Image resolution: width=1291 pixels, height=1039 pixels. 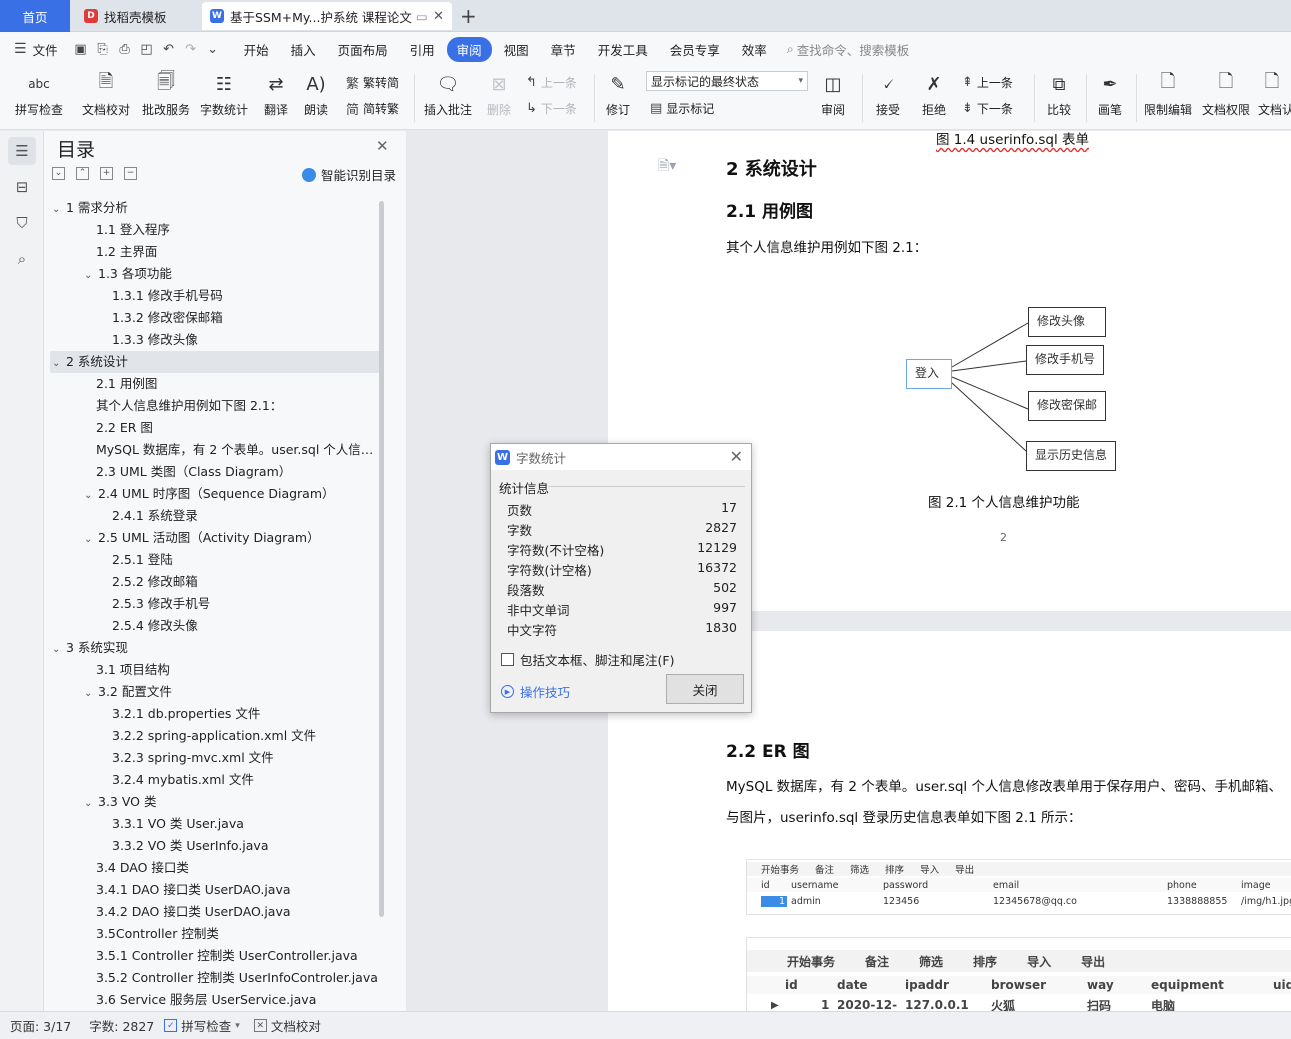 What do you see at coordinates (667, 167) in the screenshot?
I see `paragraph-menu-icon: 🗎▾` at bounding box center [667, 167].